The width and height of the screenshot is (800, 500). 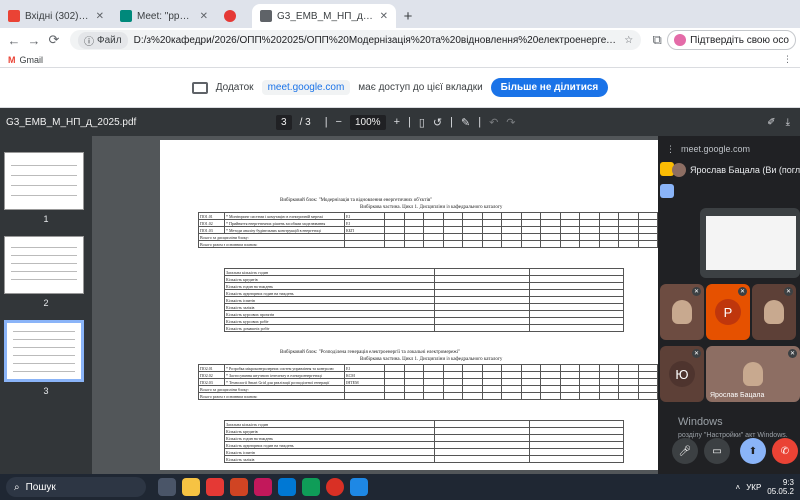 I want to click on mic-icon: 🎤︎, so click(x=685, y=451).